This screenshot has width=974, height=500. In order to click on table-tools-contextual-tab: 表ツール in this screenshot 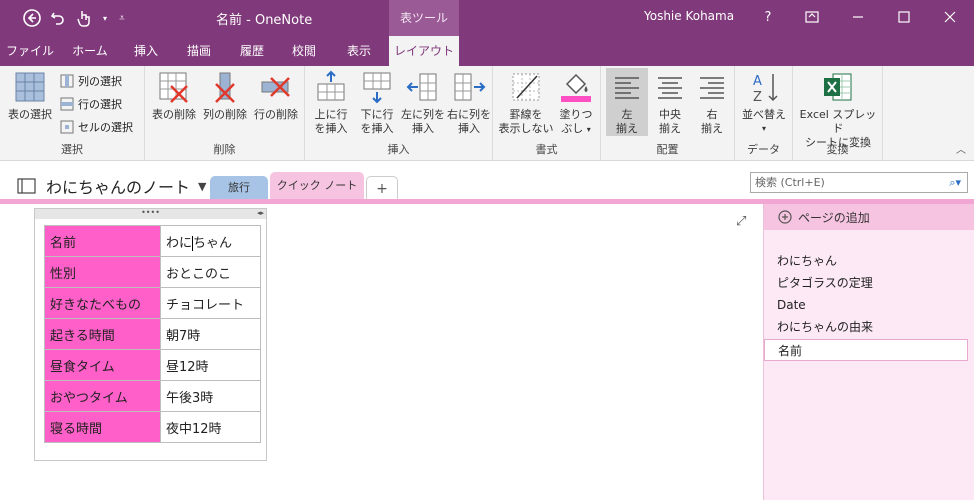, I will do `click(424, 18)`.